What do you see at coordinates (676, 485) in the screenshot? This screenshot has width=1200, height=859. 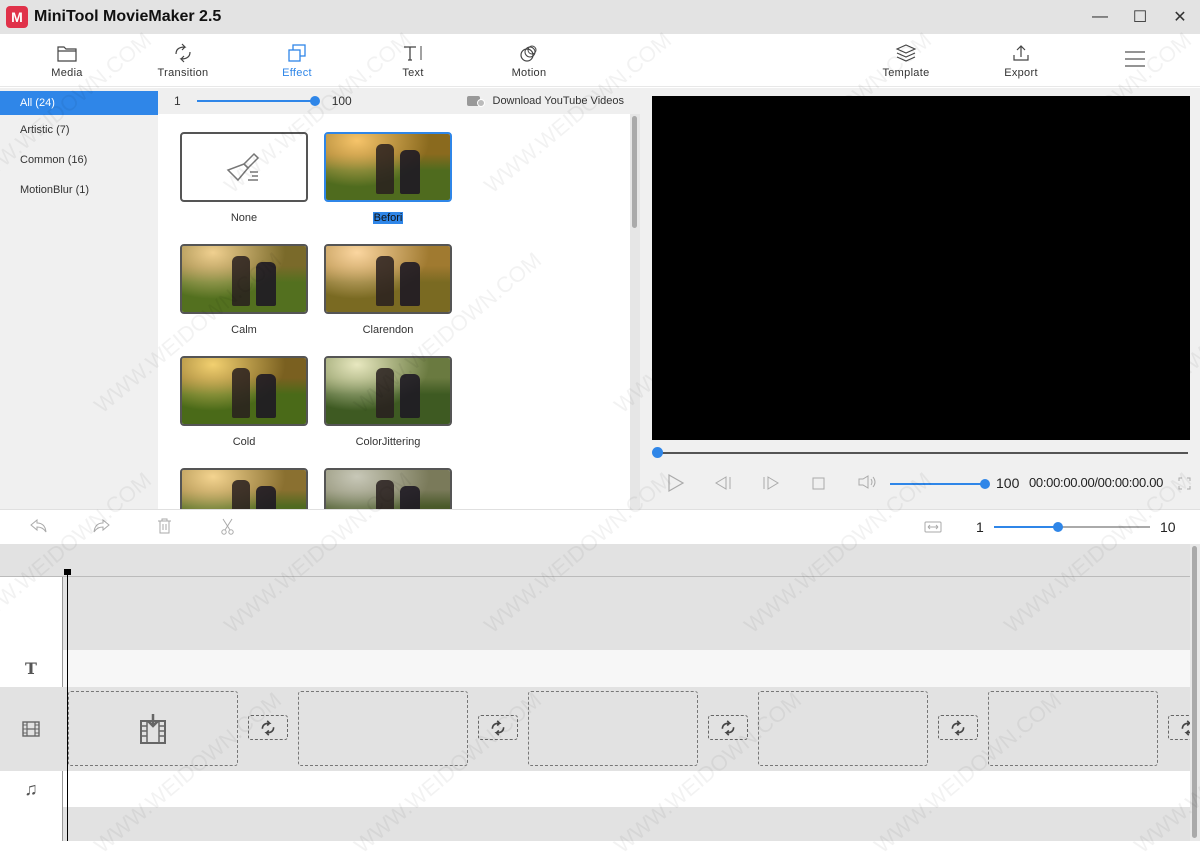 I see `play-button` at bounding box center [676, 485].